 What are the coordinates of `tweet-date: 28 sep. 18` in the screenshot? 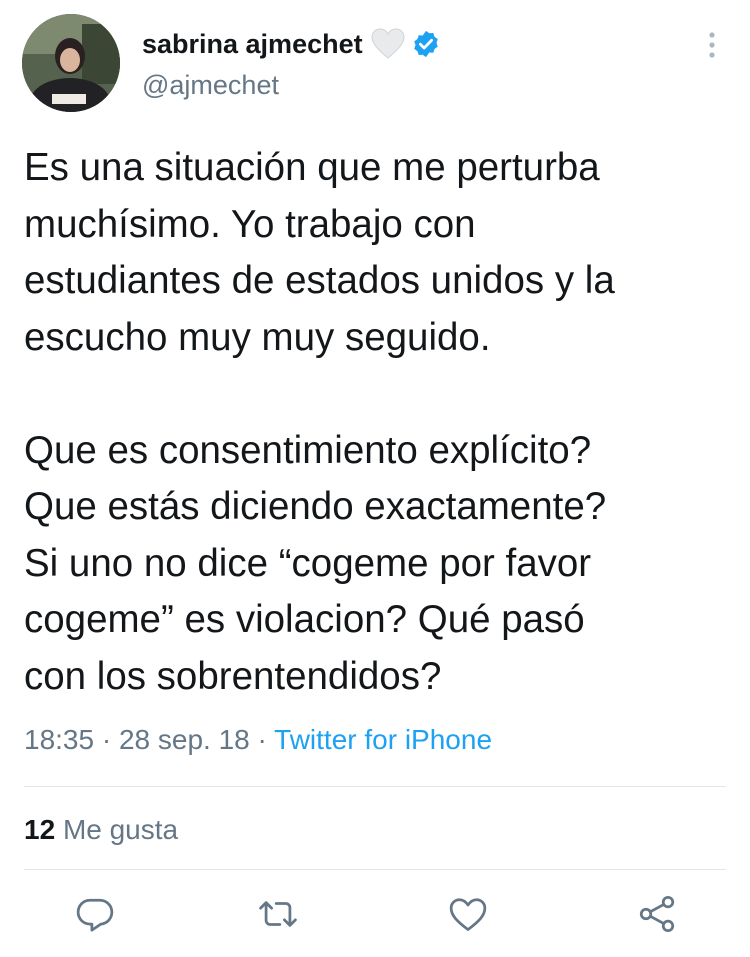 It's located at (184, 739).